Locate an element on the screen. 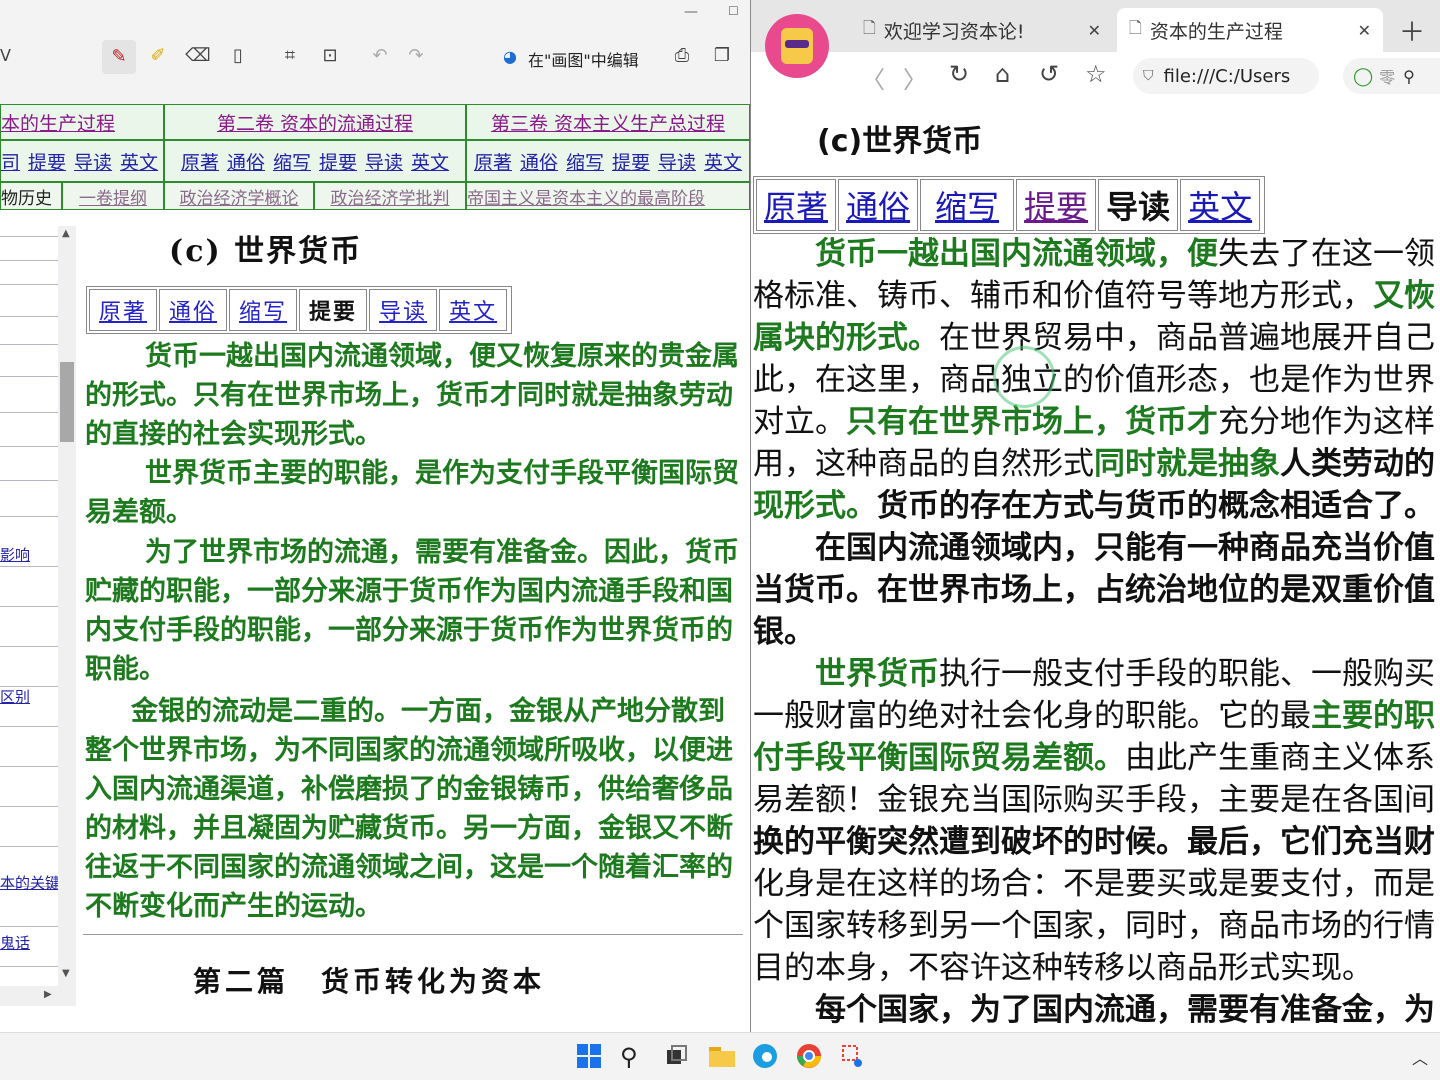 The image size is (1440, 1080). nav-row3-item: 政治经济学概论 is located at coordinates (239, 196).